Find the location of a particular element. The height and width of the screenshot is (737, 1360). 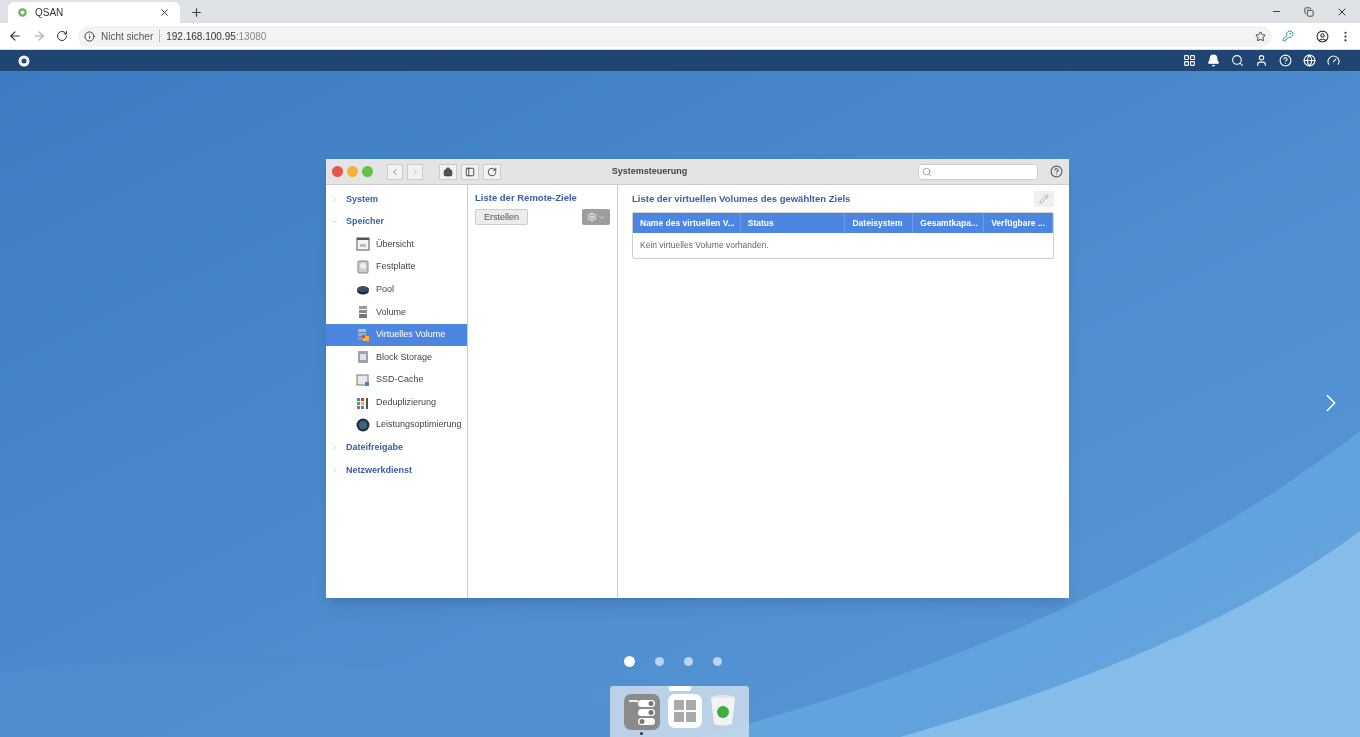

dedup-icon is located at coordinates (363, 402).